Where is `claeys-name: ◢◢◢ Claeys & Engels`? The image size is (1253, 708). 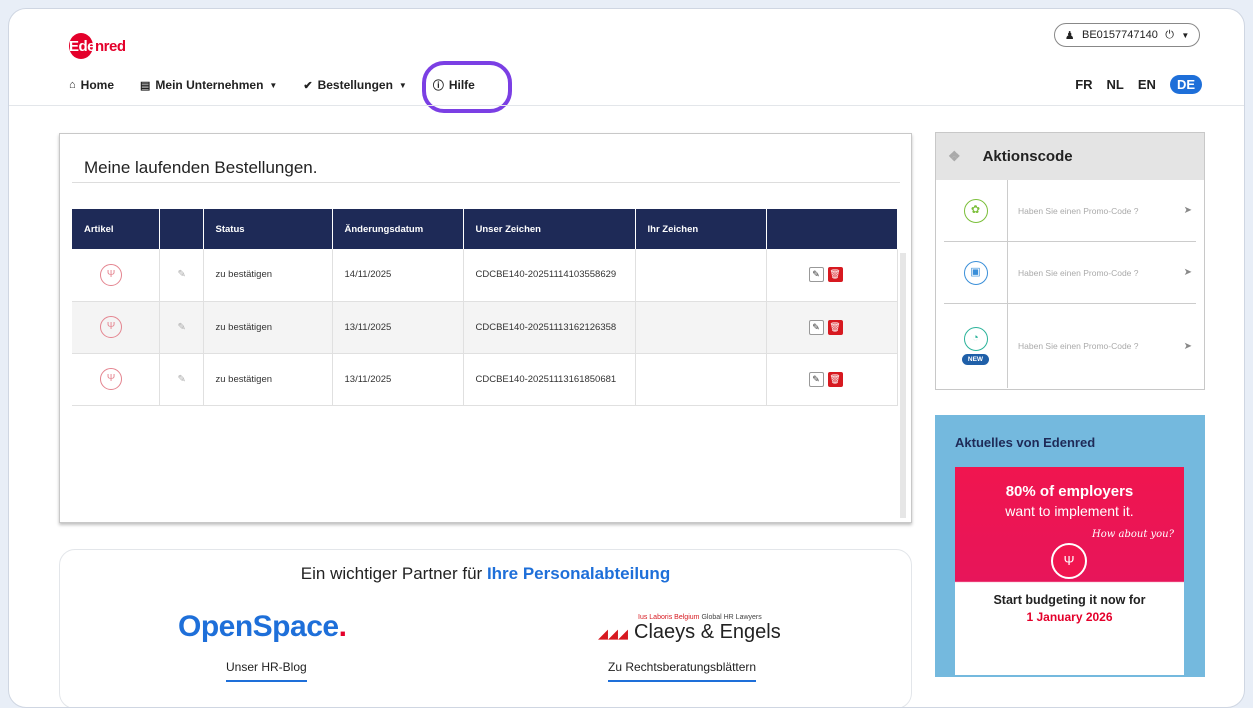
claeys-name: ◢◢◢ Claeys & Engels is located at coordinates (689, 632).